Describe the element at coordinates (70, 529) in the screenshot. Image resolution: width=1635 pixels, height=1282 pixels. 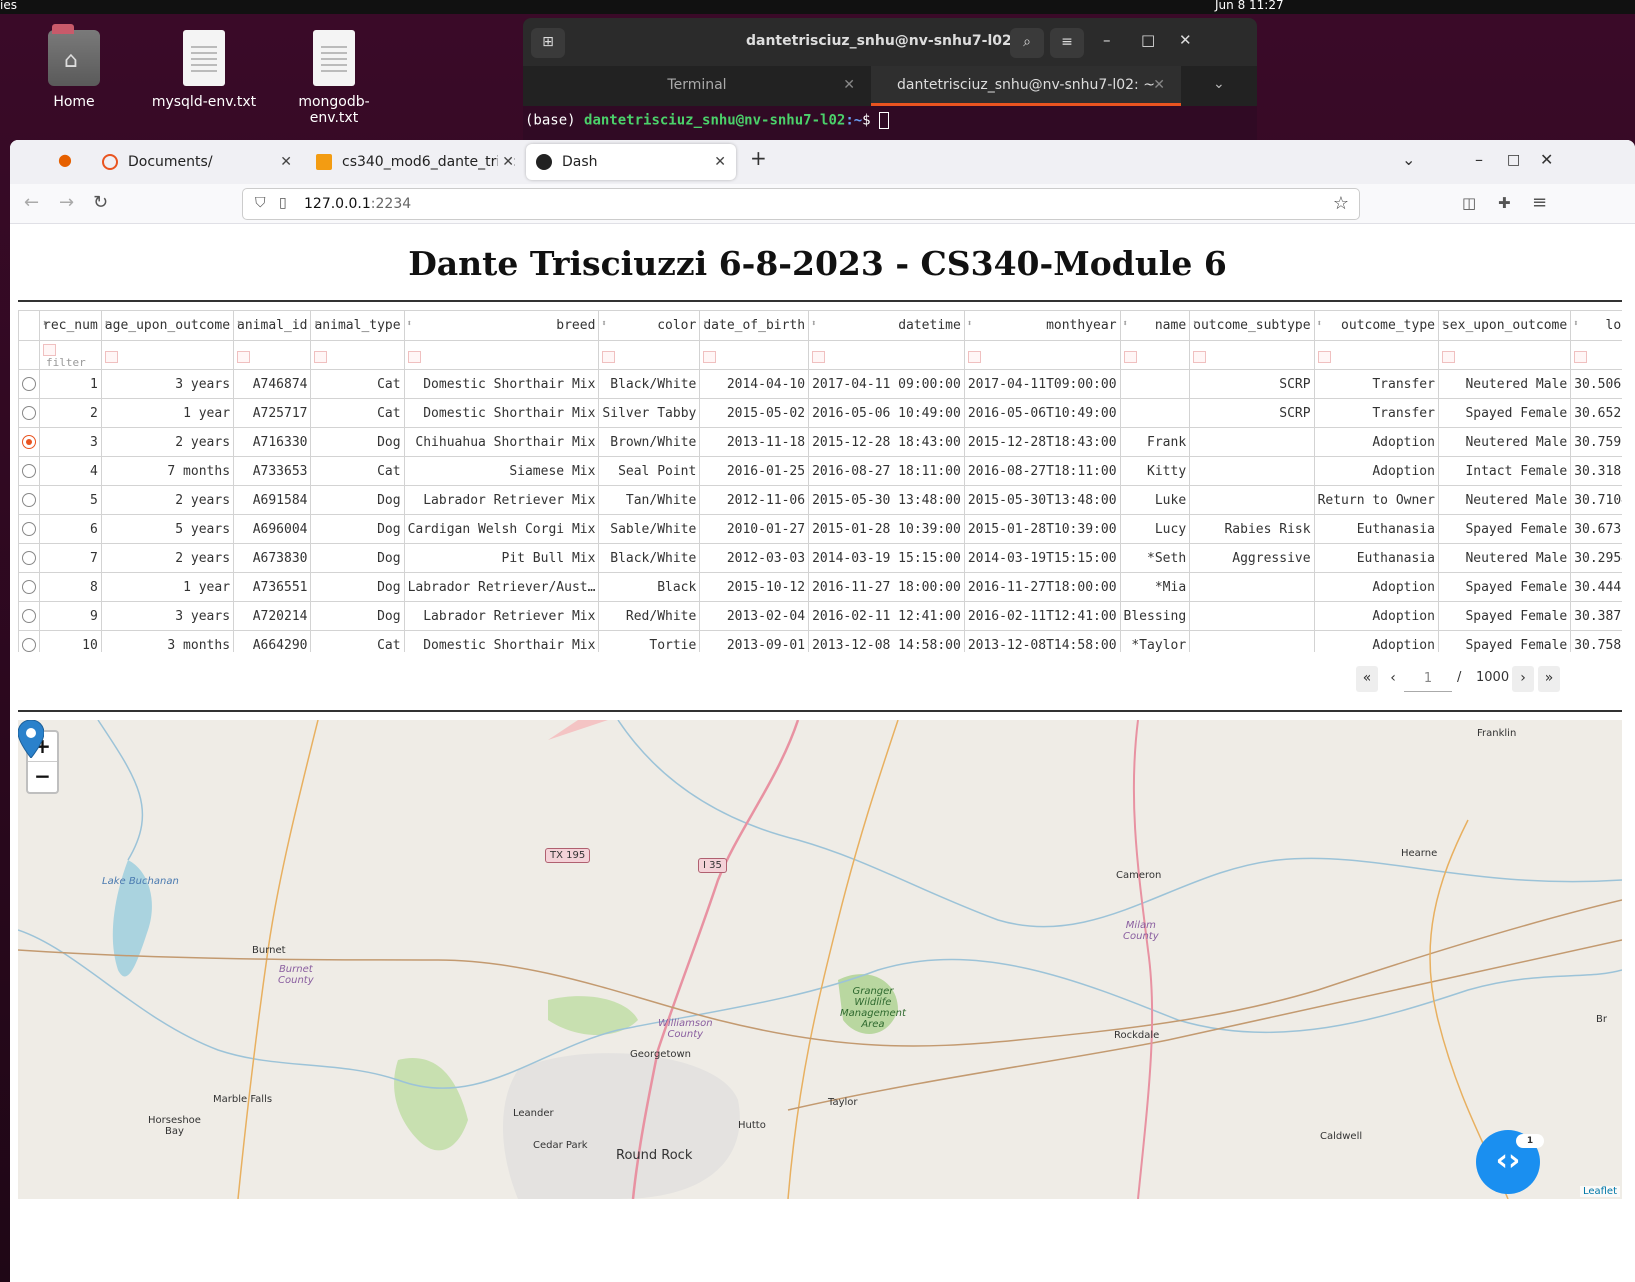
I see `table-cell: 6` at that location.